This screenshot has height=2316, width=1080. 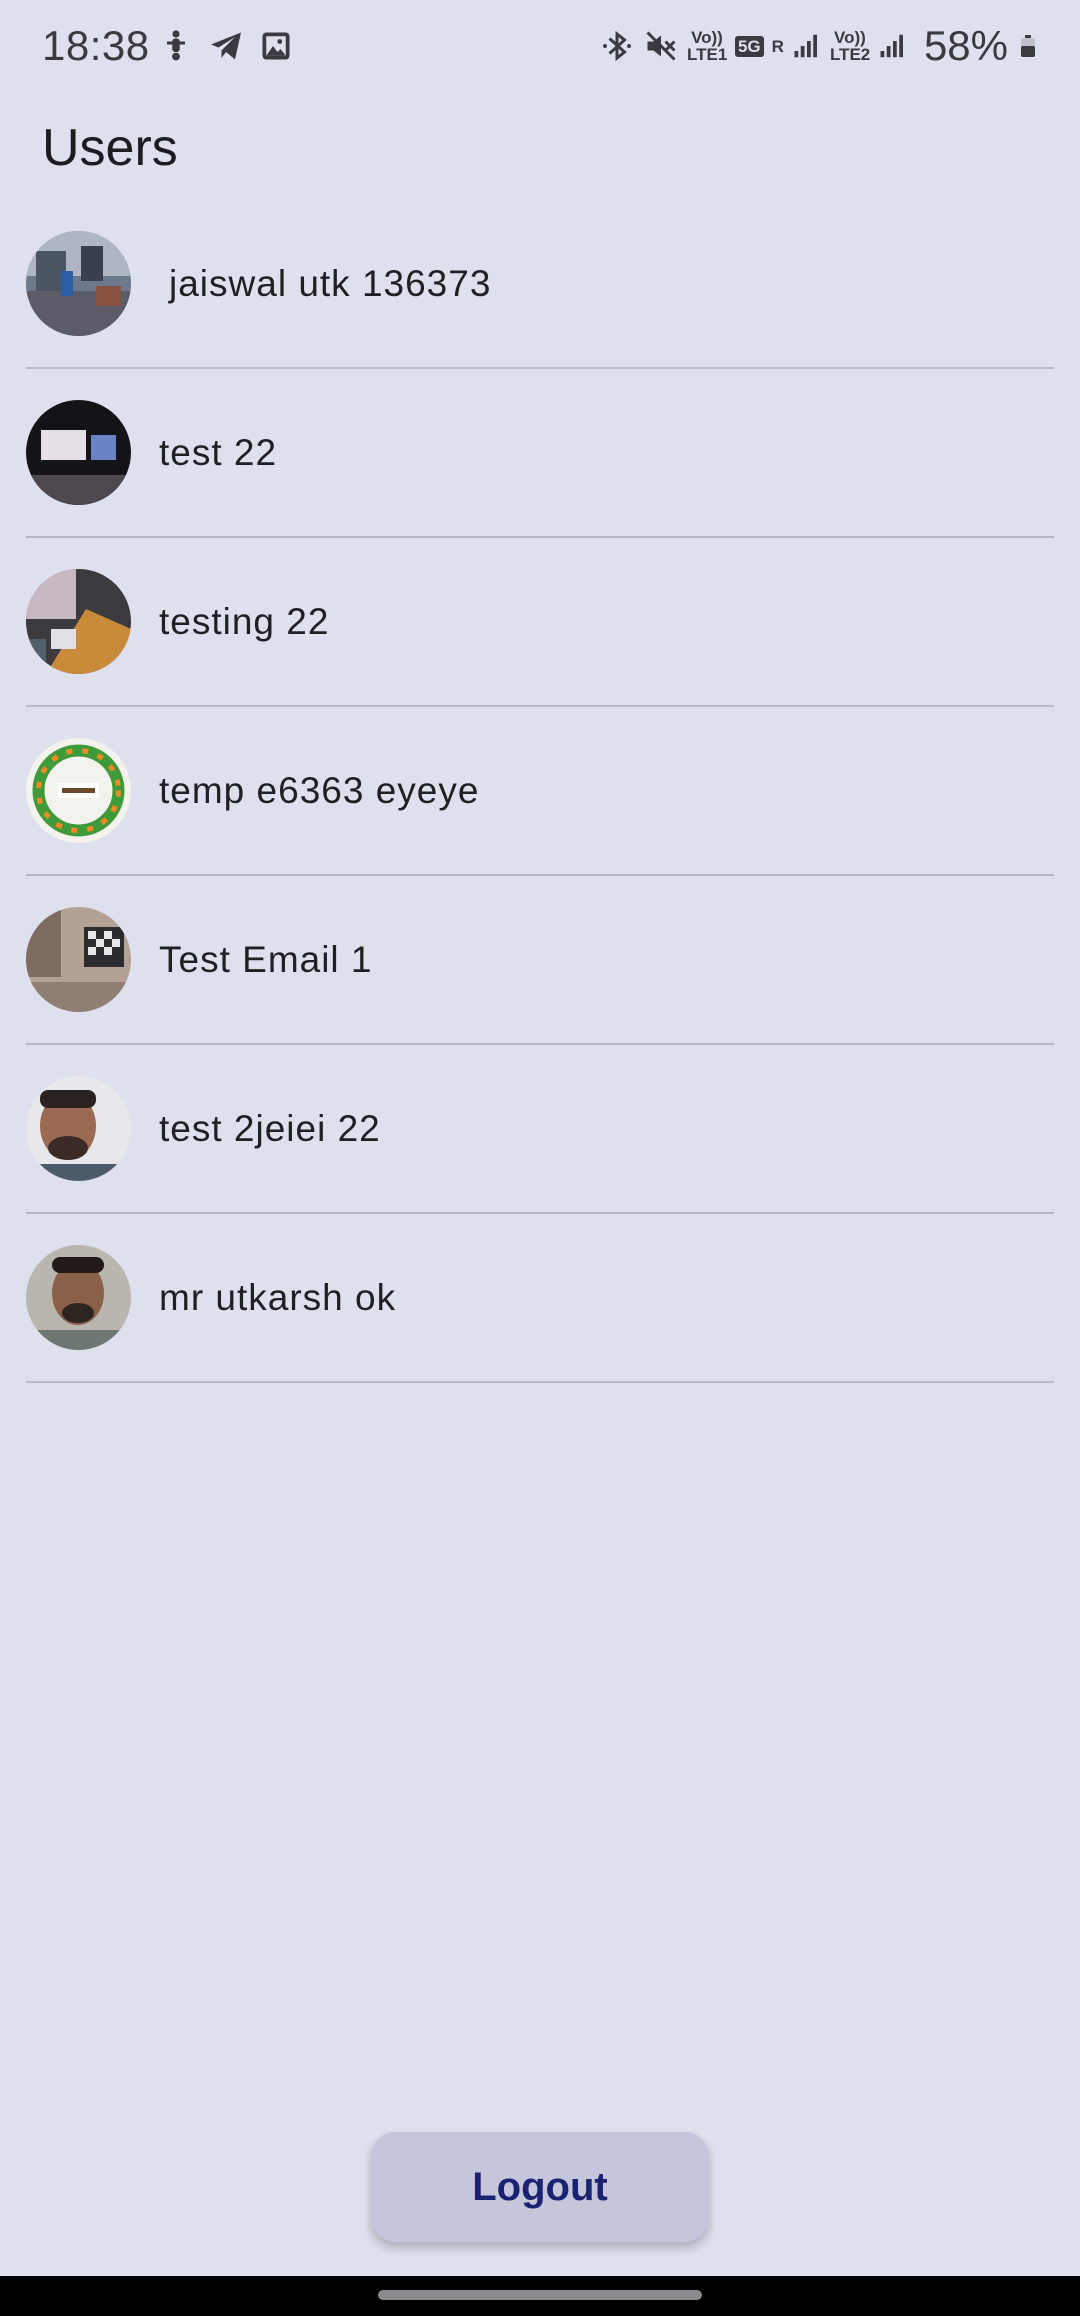 What do you see at coordinates (218, 452) in the screenshot?
I see `user-name: test 22` at bounding box center [218, 452].